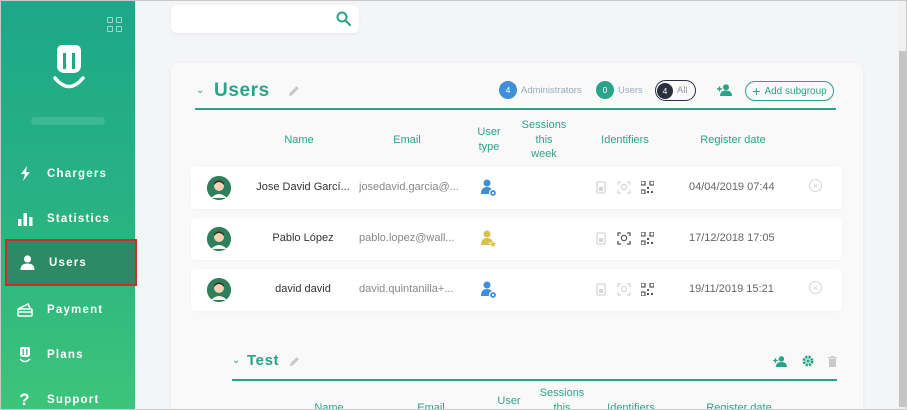 The height and width of the screenshot is (410, 907). I want to click on subgroup-actions, so click(805, 361).